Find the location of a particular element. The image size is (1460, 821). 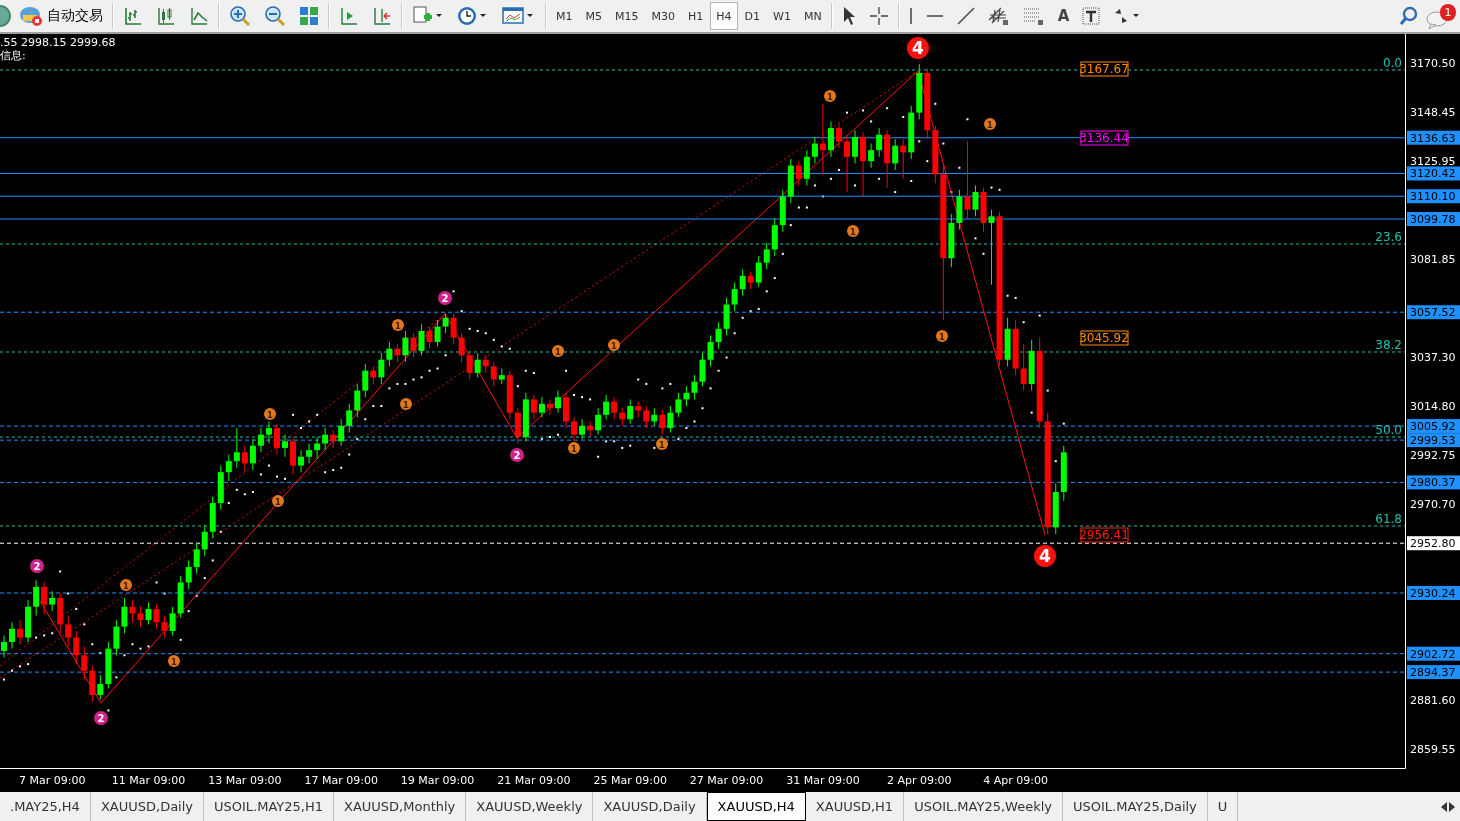

timeframe-button: W1 is located at coordinates (782, 16).